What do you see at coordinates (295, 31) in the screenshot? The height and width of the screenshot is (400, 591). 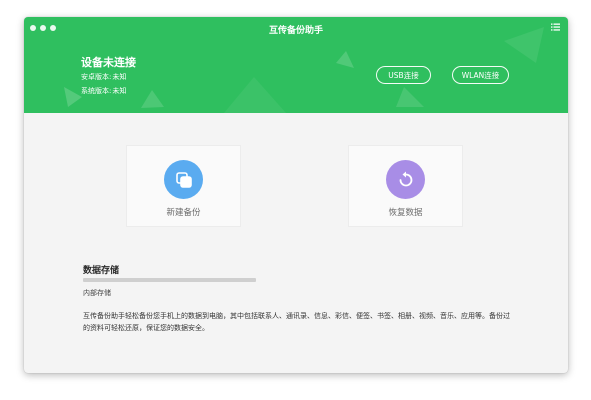 I see `window-title: 互传备份助手` at bounding box center [295, 31].